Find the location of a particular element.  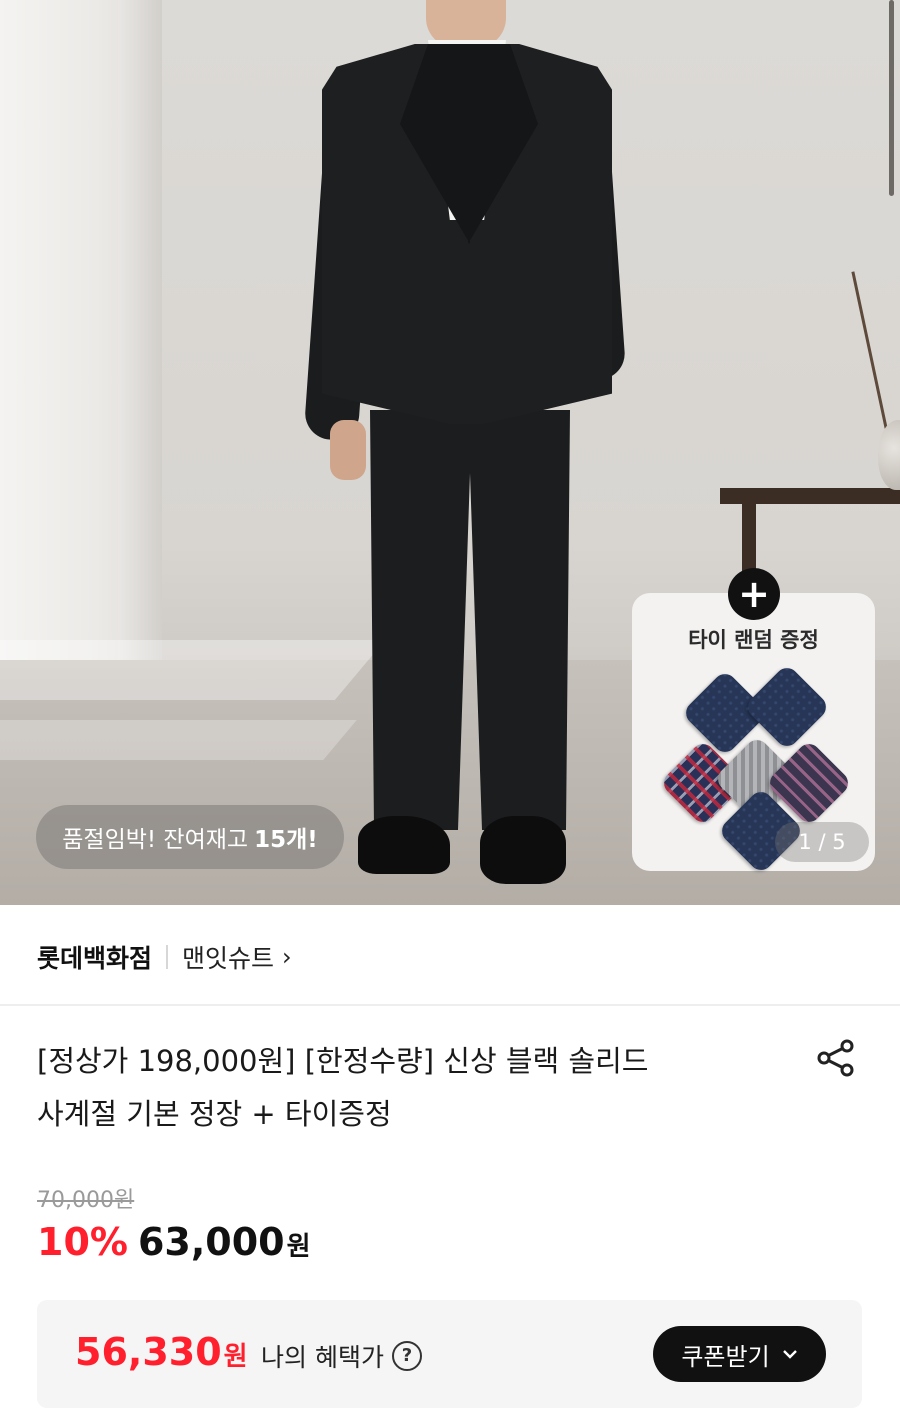

side-table is located at coordinates (810, 496).